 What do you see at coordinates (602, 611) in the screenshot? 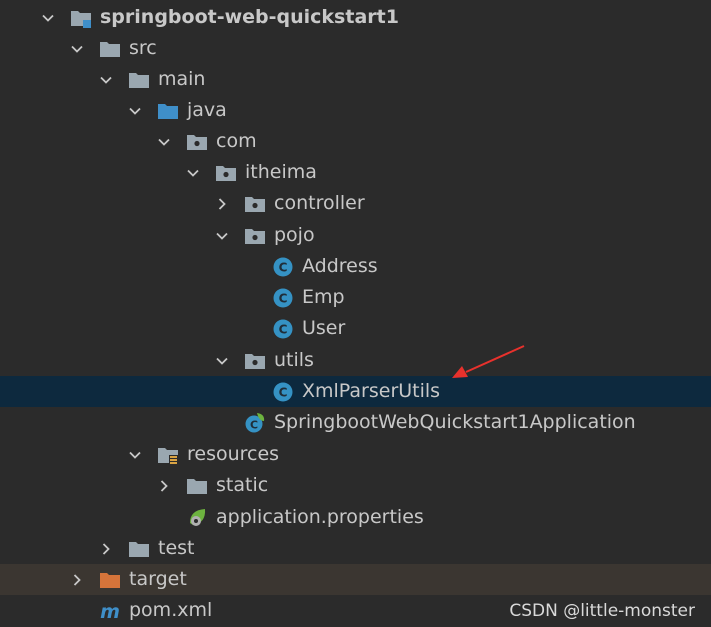
I see `watermark: CSDN @little-monster` at bounding box center [602, 611].